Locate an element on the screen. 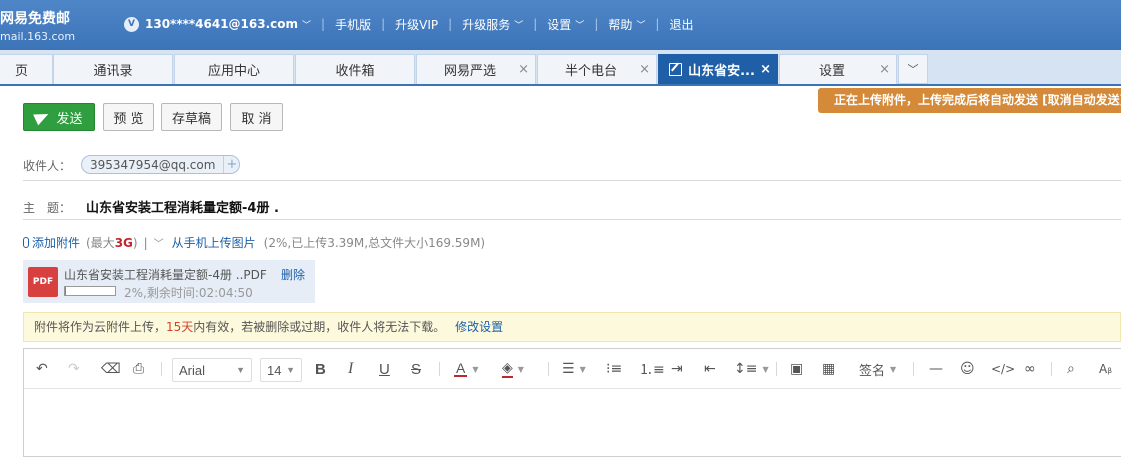 Image resolution: width=1121 pixels, height=457 pixels. recipient-label: 收件人： is located at coordinates (47, 166).